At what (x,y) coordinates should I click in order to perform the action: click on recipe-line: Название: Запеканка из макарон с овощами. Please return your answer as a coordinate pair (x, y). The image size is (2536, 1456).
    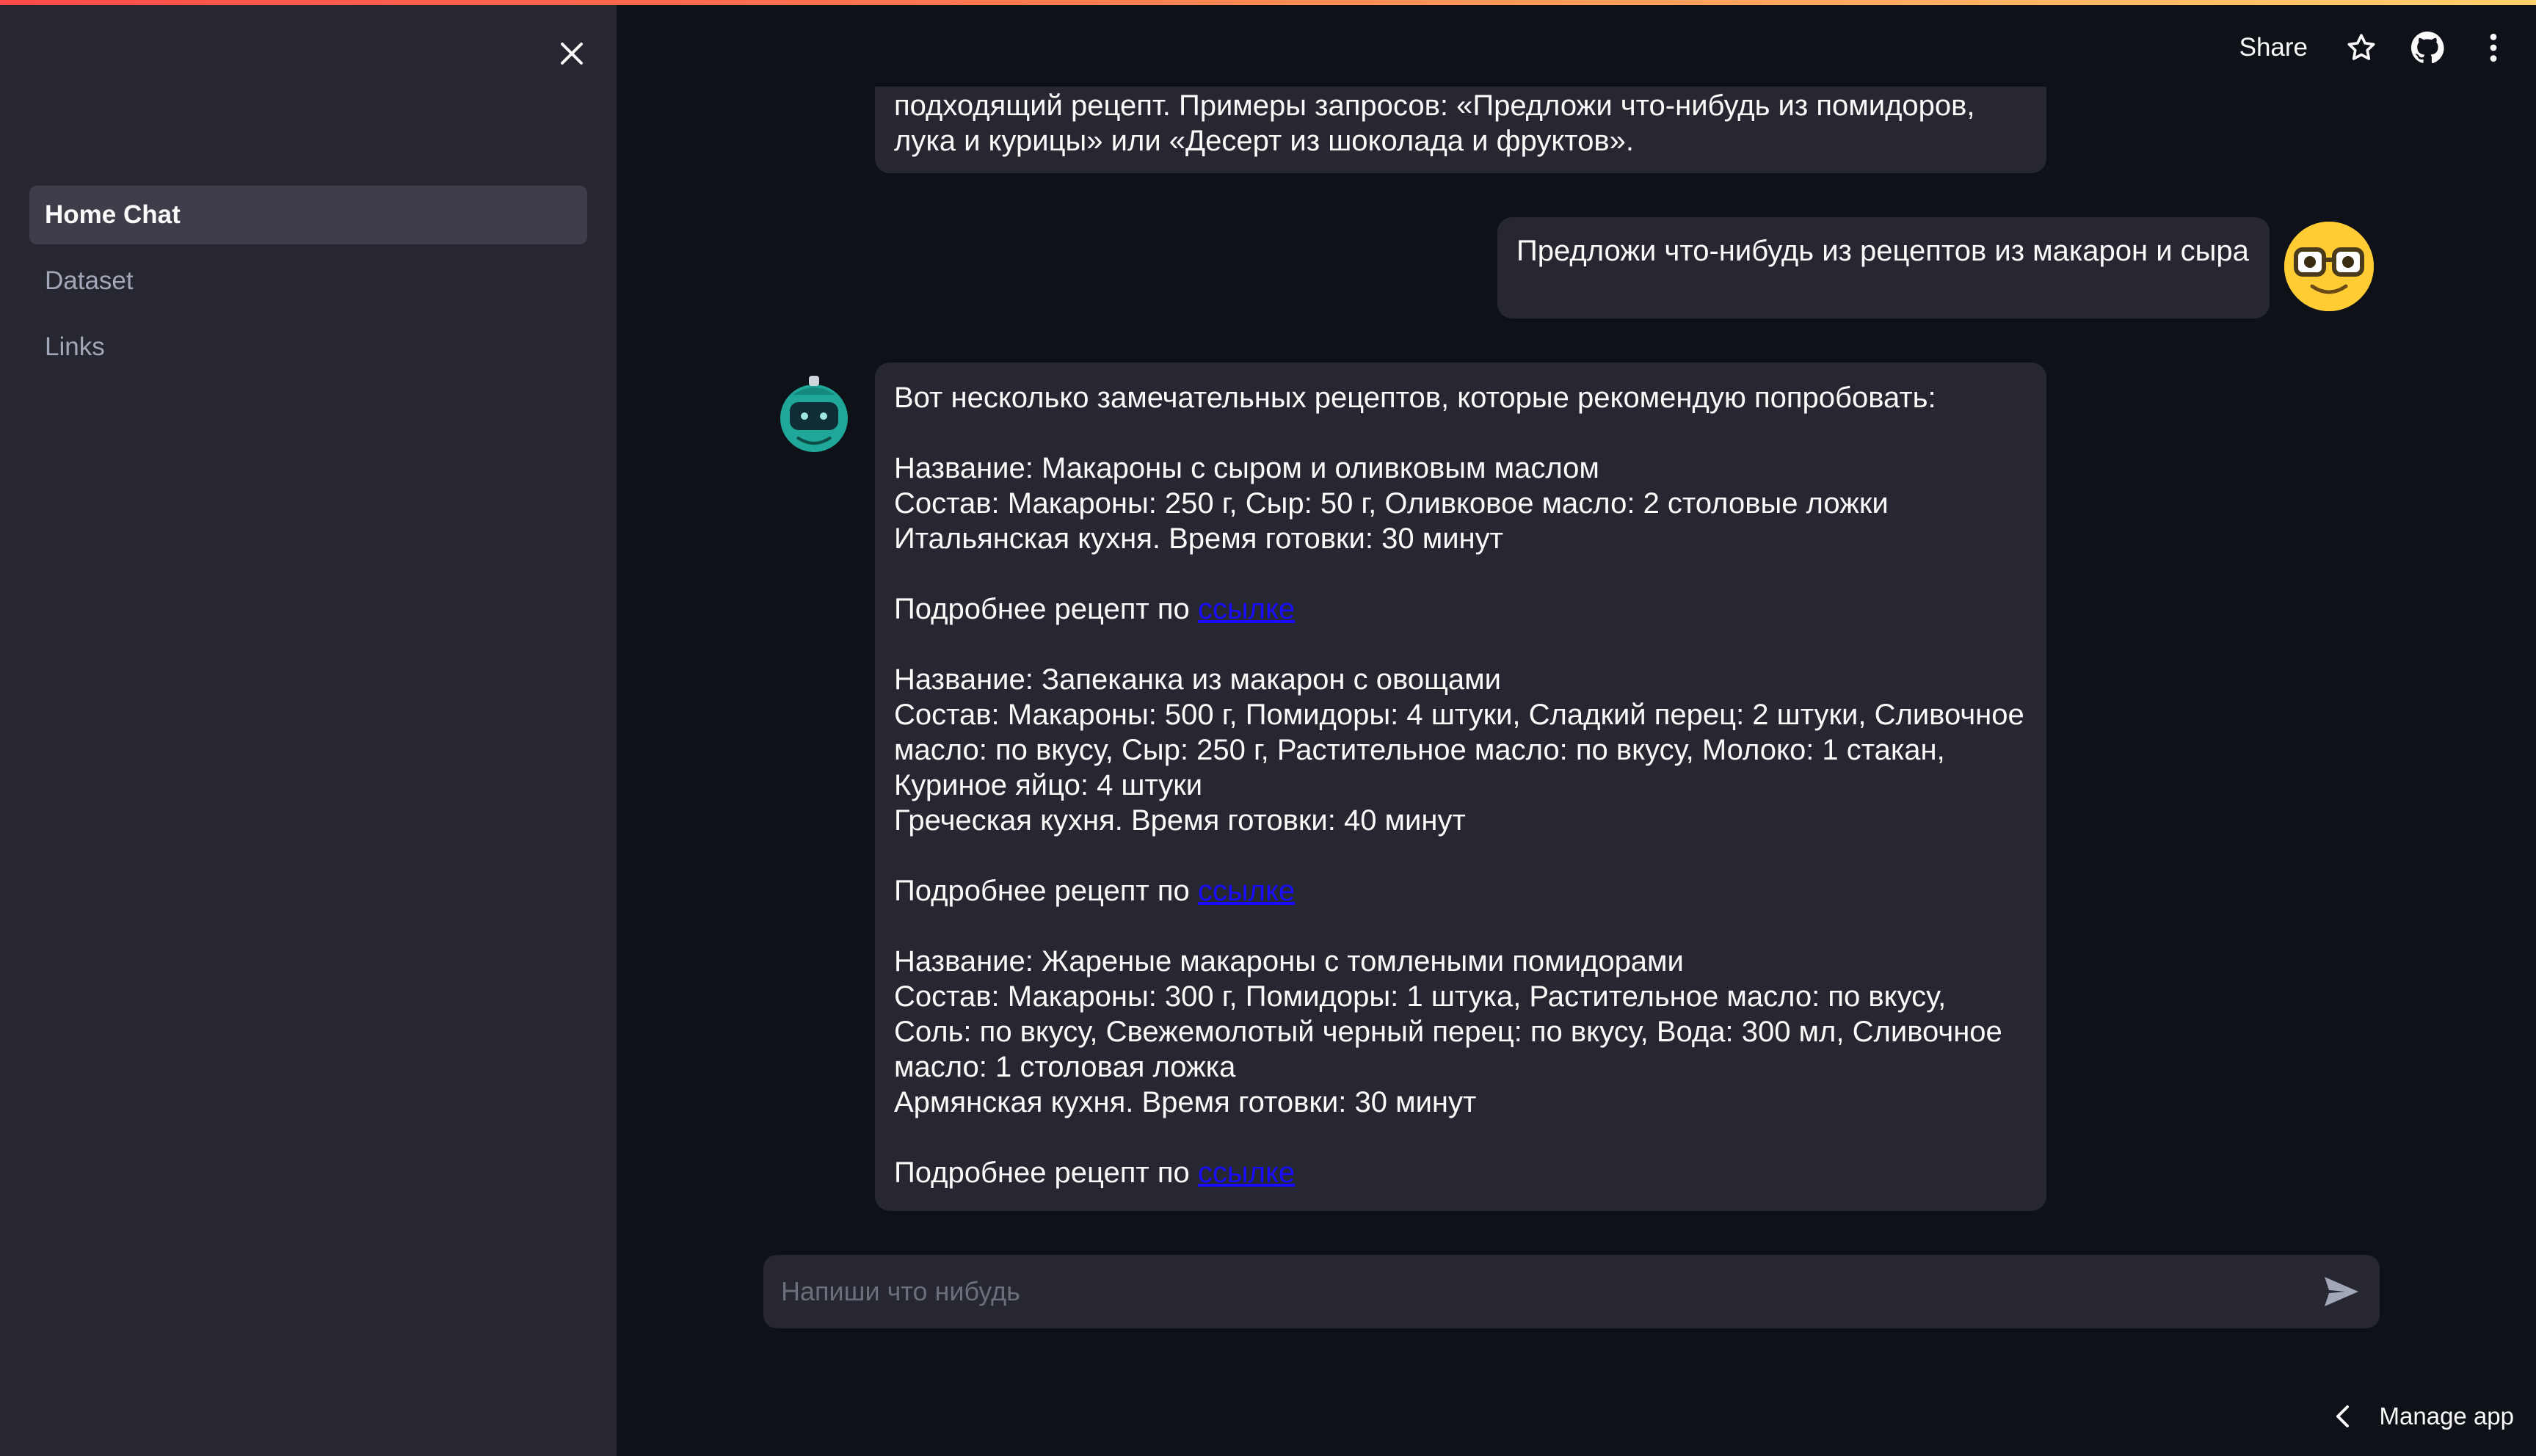
    Looking at the image, I should click on (1198, 679).